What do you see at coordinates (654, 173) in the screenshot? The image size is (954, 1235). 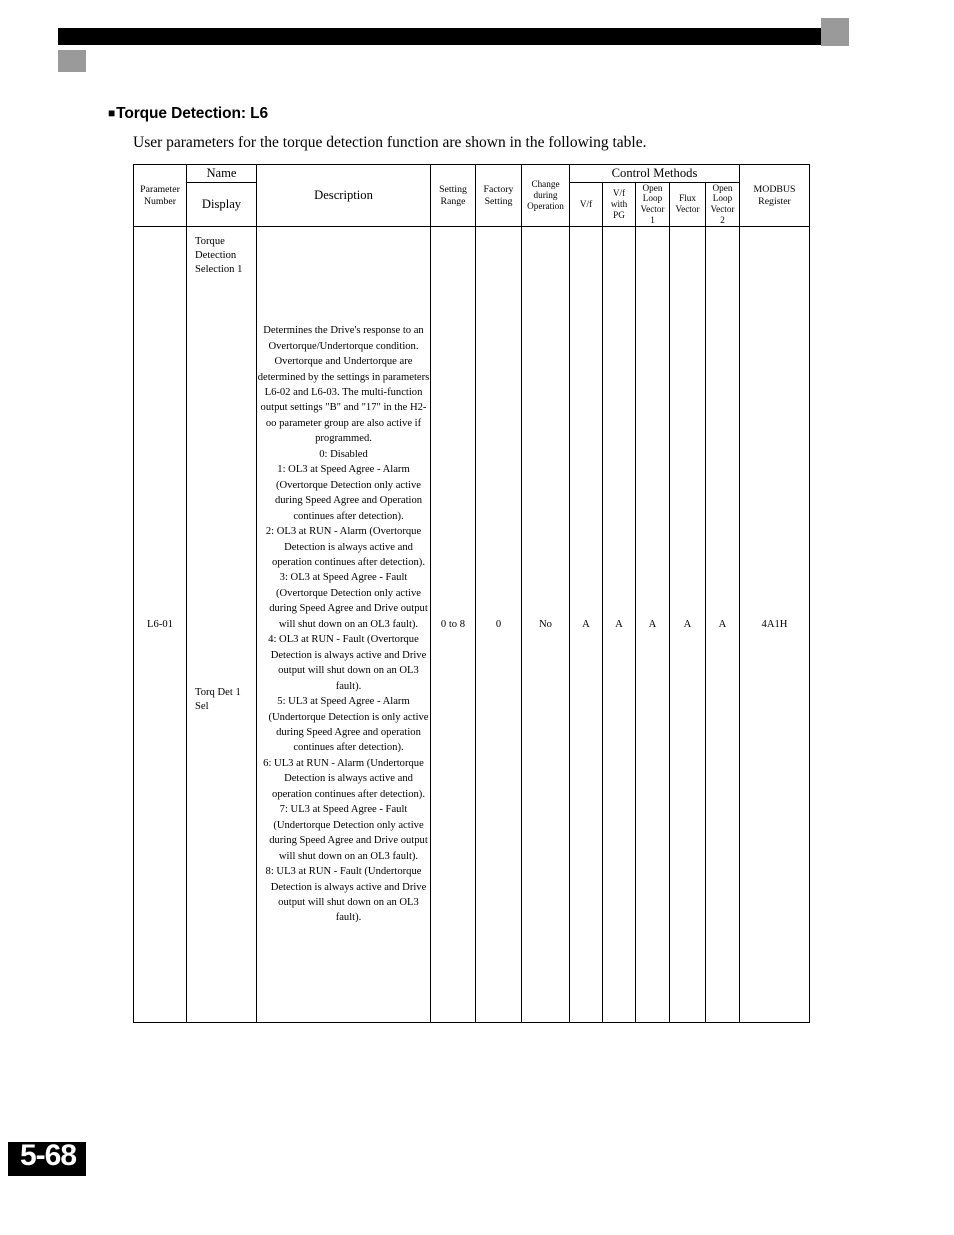 I see `header-control-methods: Control Methods` at bounding box center [654, 173].